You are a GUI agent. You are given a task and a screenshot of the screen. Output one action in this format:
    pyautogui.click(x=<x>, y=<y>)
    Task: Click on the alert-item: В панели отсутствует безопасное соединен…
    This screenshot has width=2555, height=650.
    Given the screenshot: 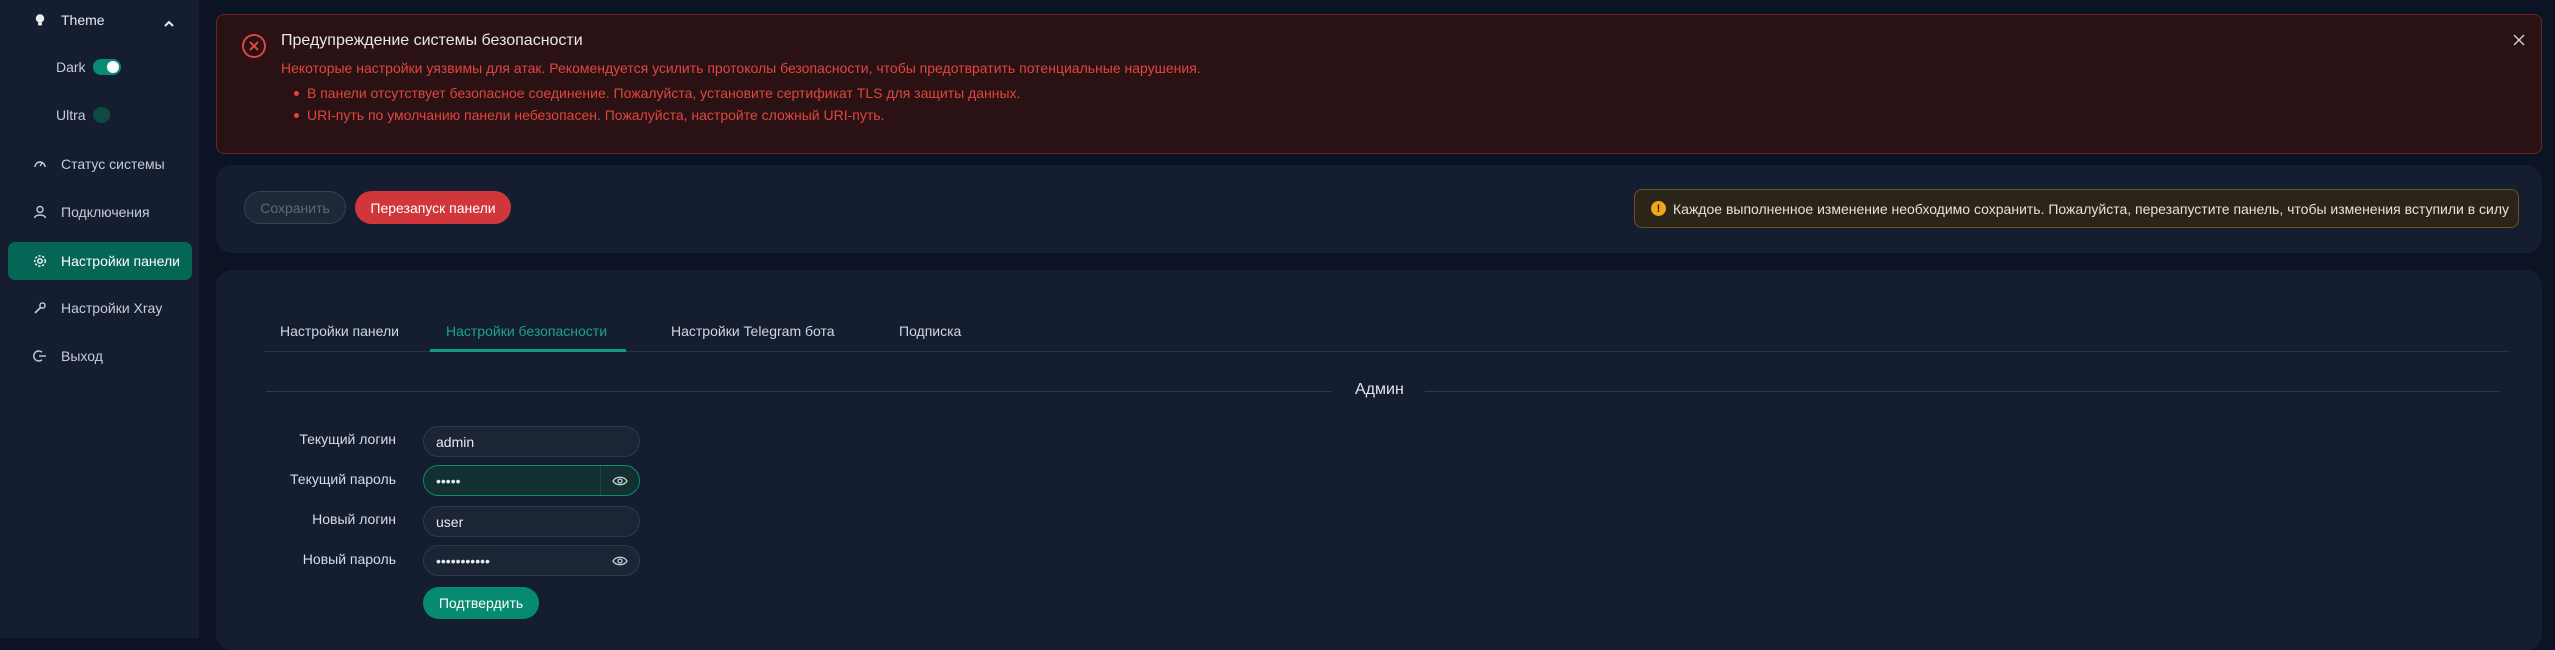 What is the action you would take?
    pyautogui.click(x=650, y=93)
    